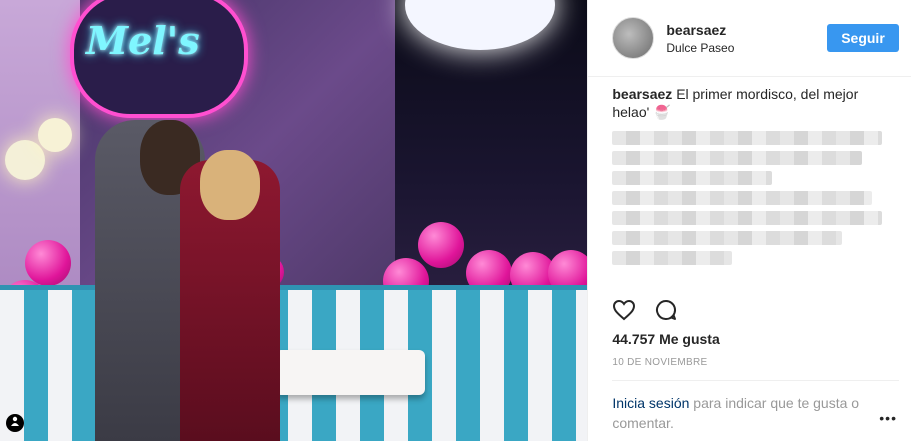 The height and width of the screenshot is (441, 911). Describe the element at coordinates (650, 403) in the screenshot. I see `login-link: Inicia sesión` at that location.